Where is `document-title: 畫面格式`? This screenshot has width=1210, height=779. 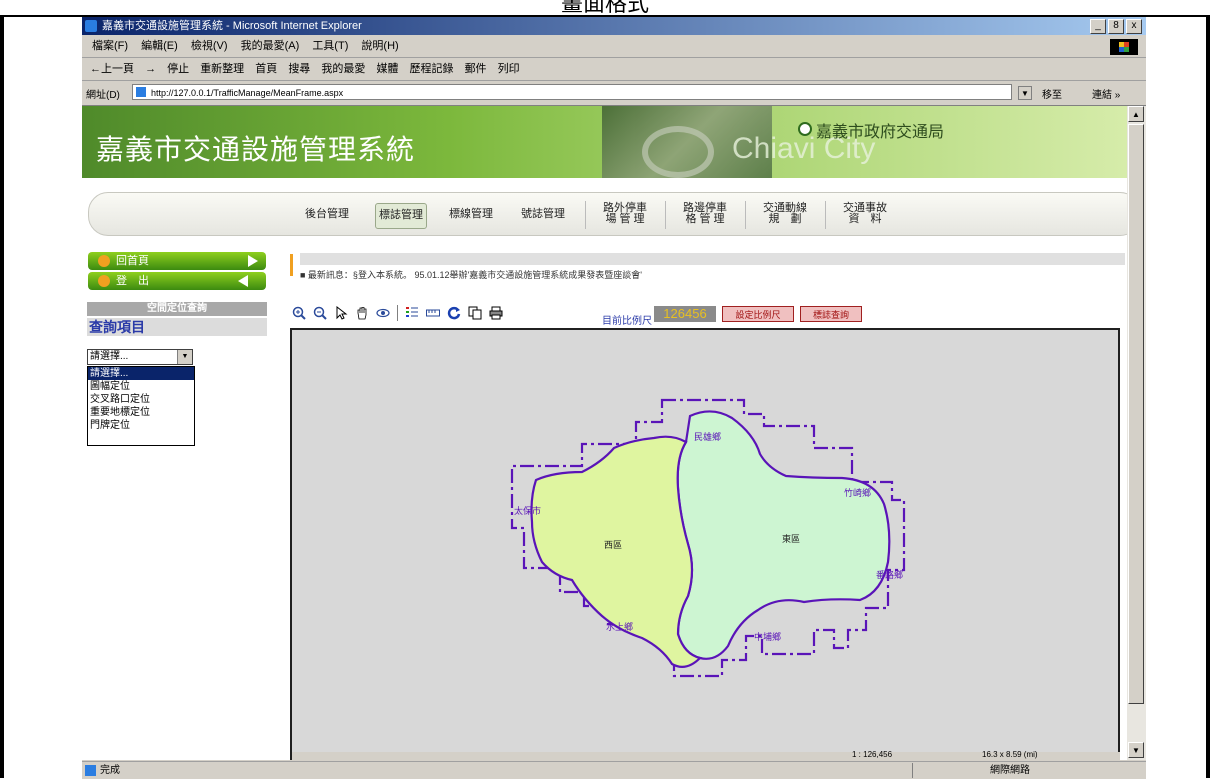 document-title: 畫面格式 is located at coordinates (605, 8).